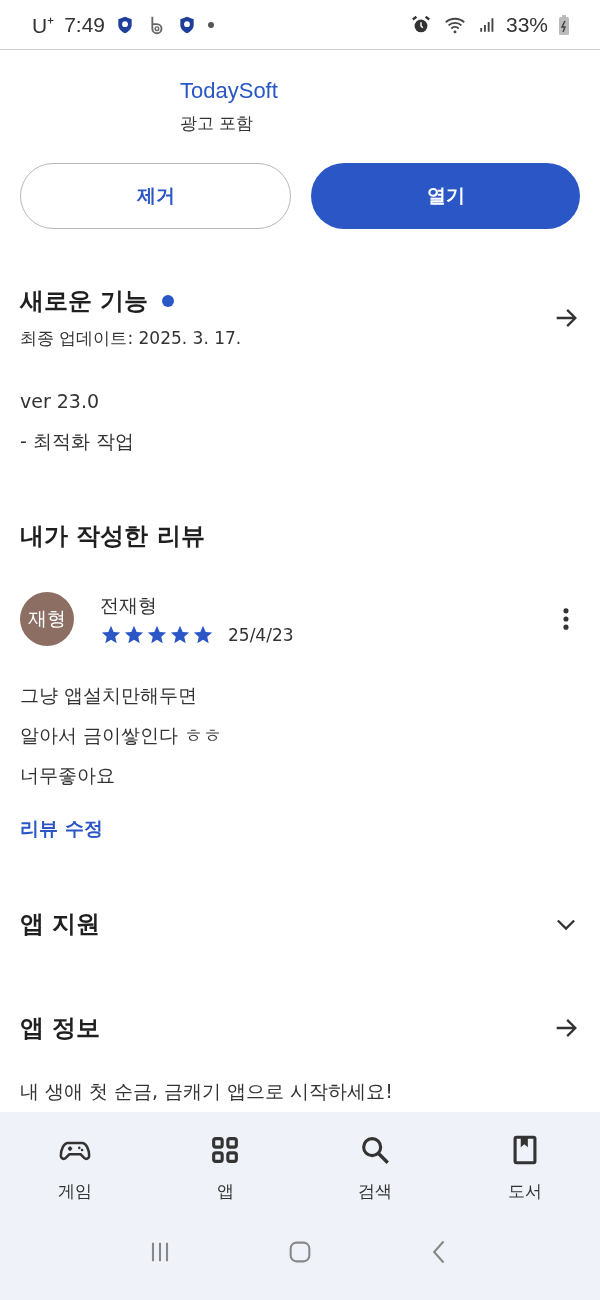  What do you see at coordinates (112, 536) in the screenshot?
I see `section-title: 내가 작성한 리뷰` at bounding box center [112, 536].